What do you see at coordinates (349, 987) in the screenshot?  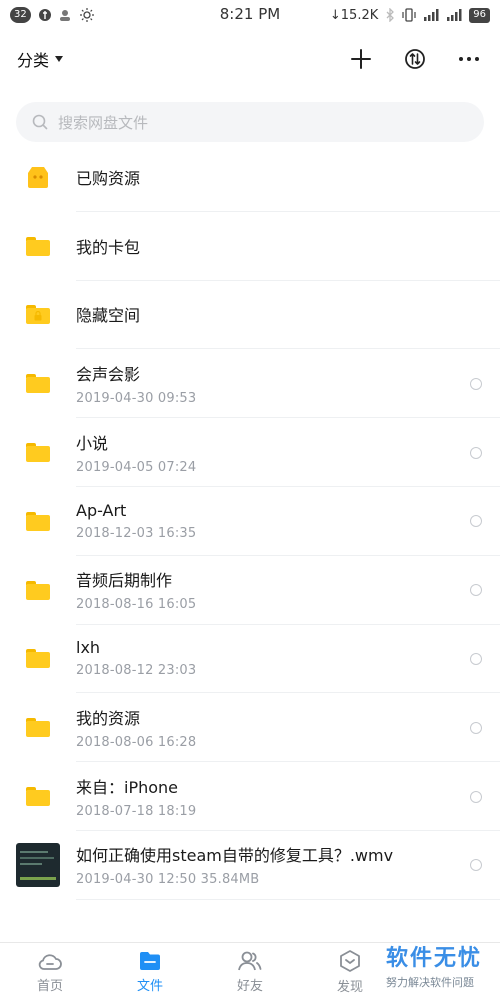 I see `tab-discover-label: 发现` at bounding box center [349, 987].